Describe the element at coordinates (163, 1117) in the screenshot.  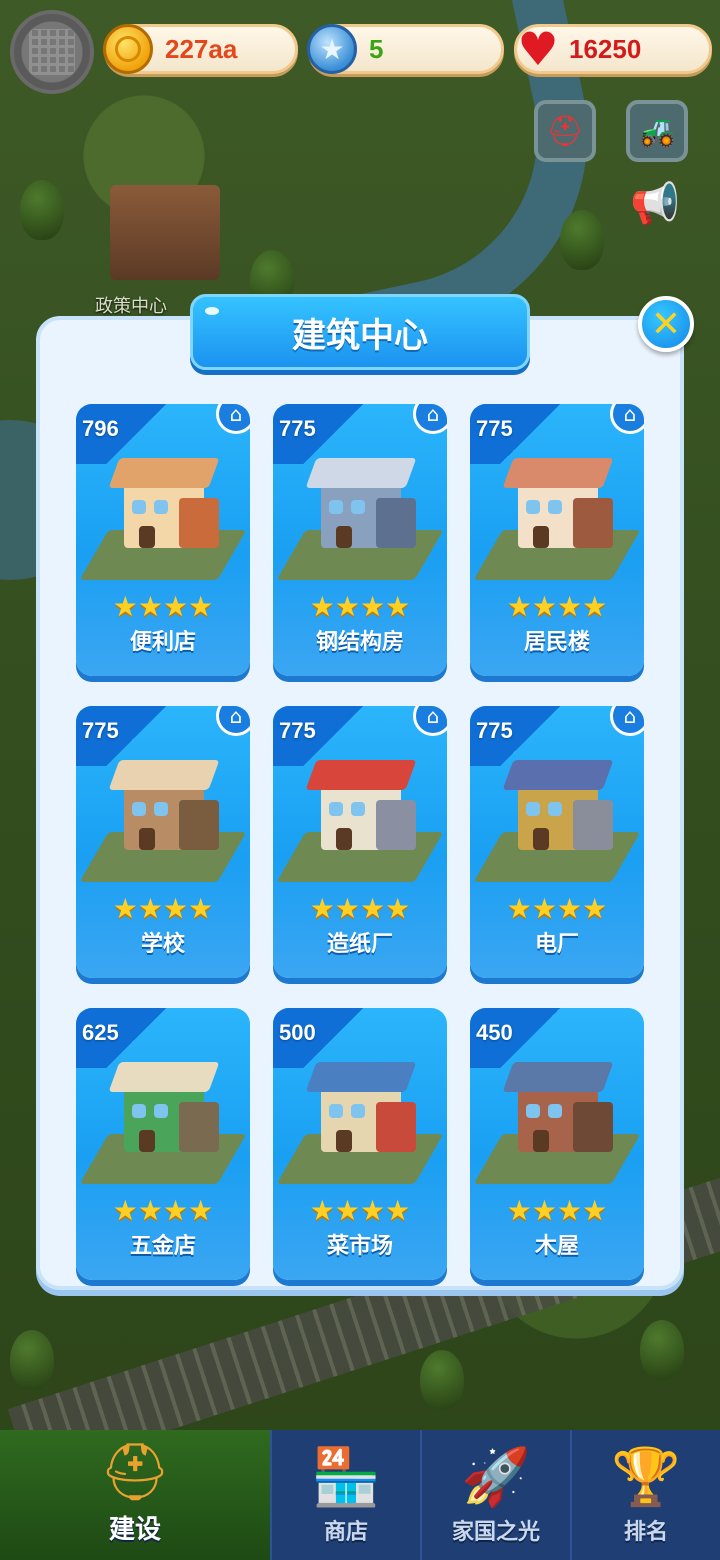
I see `hardware-store-illustration` at that location.